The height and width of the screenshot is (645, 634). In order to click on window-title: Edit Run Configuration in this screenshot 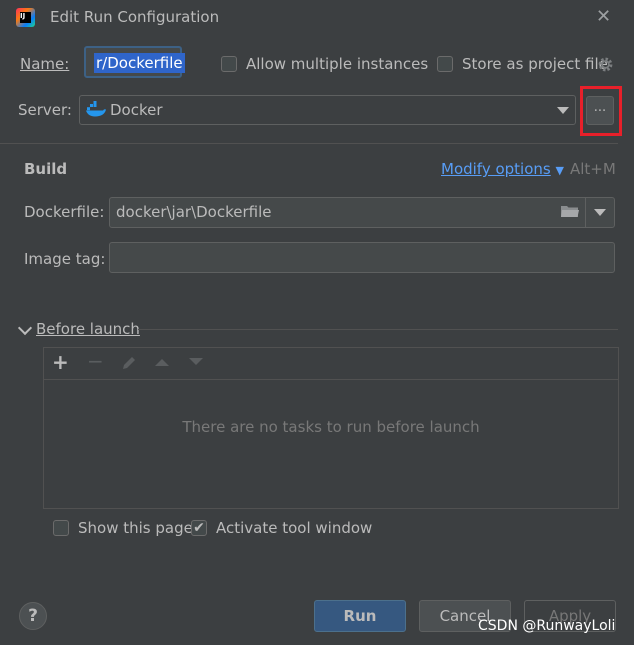, I will do `click(135, 17)`.